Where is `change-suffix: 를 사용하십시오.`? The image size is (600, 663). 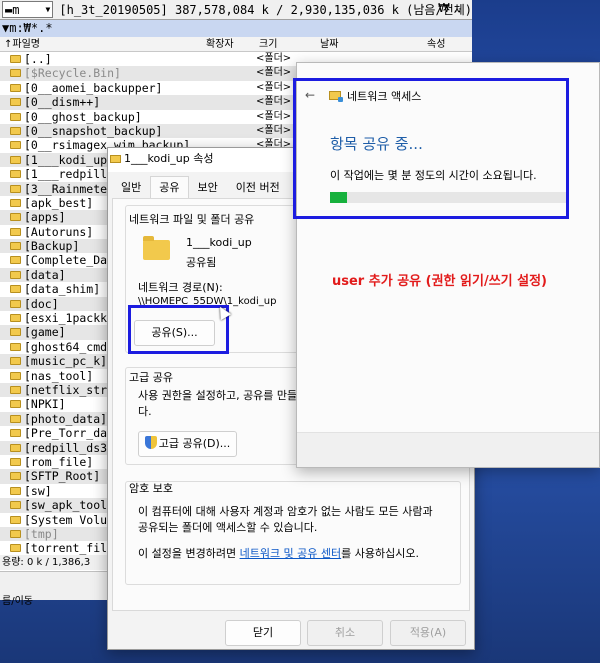 change-suffix: 를 사용하십시오. is located at coordinates (380, 553).